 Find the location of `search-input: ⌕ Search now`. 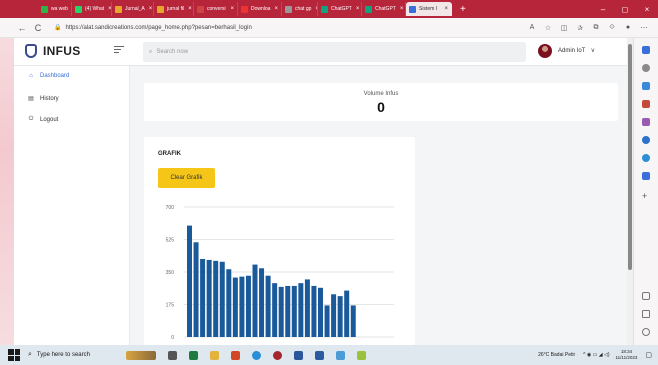

search-input: ⌕ Search now is located at coordinates (334, 52).